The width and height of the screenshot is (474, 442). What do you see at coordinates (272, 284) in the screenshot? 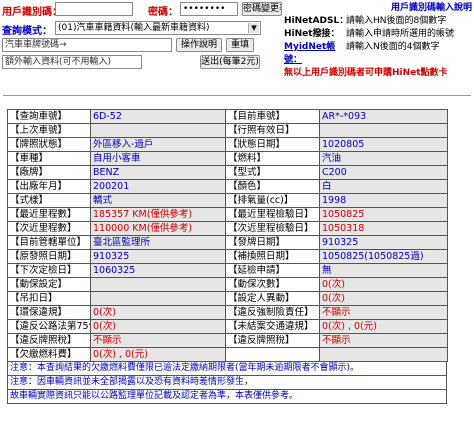
I see `field-label: 【動保次數】` at bounding box center [272, 284].